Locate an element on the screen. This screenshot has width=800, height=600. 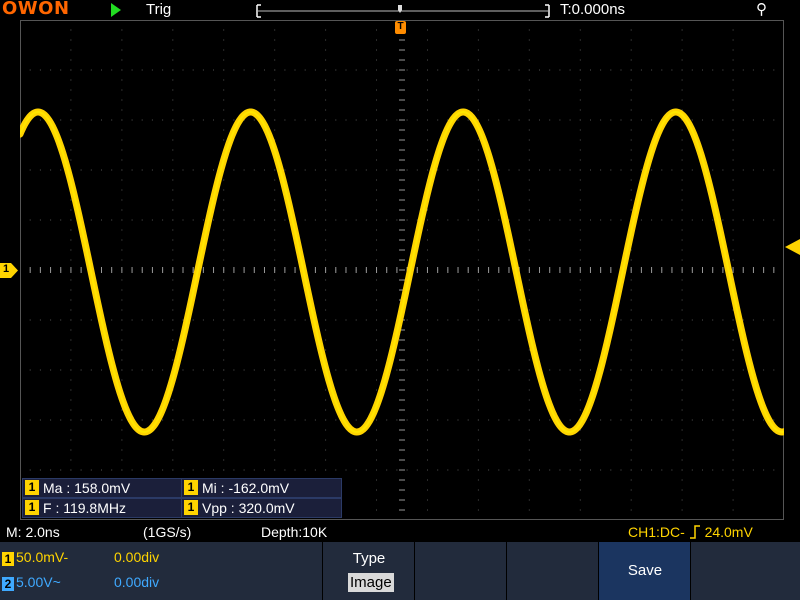
trigger-readout: CH1:DC- 24.0mV is located at coordinates (690, 532).